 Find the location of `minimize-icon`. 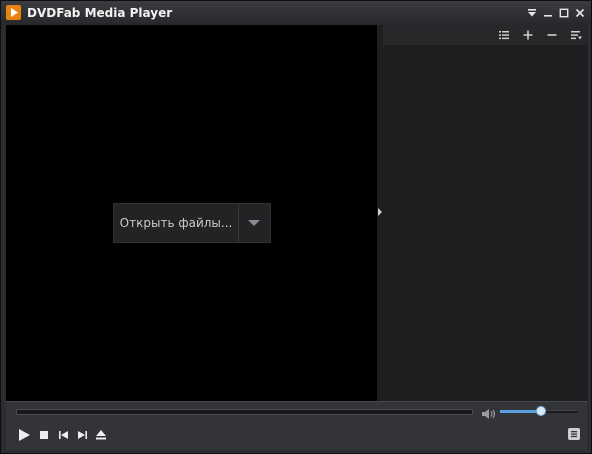

minimize-icon is located at coordinates (548, 13).